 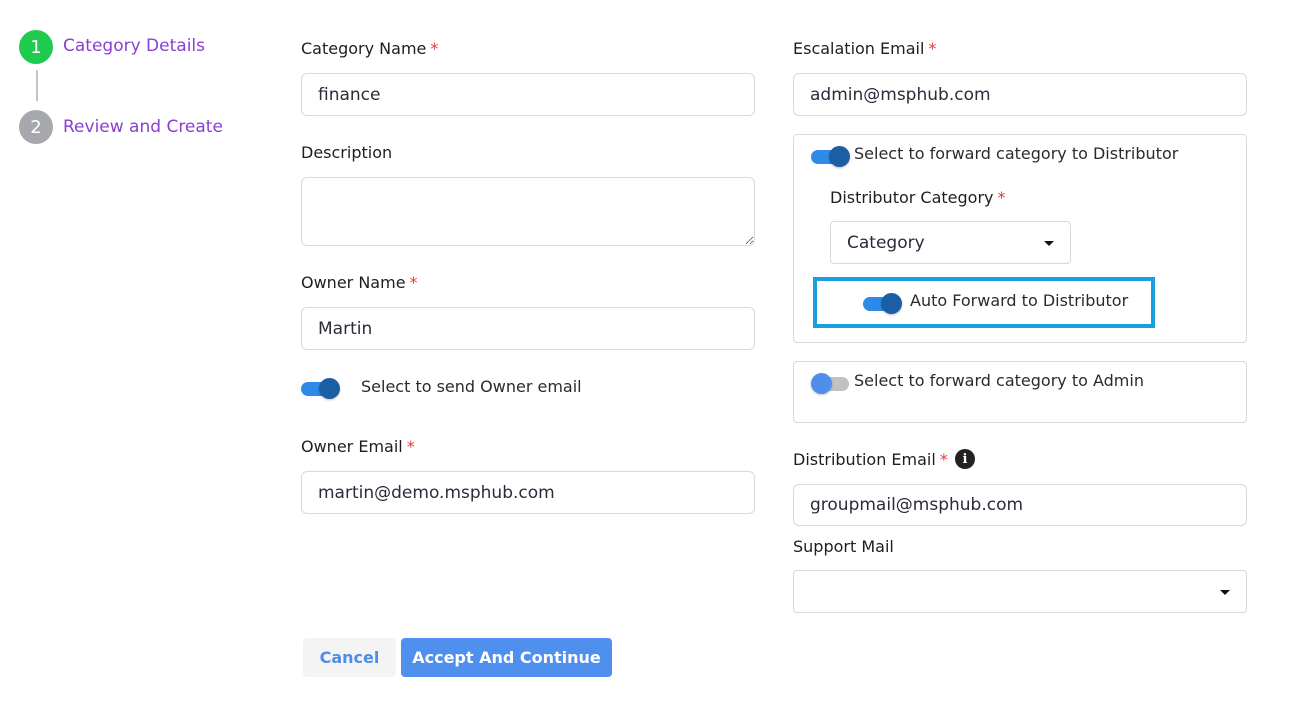 What do you see at coordinates (359, 282) in the screenshot?
I see `owner-name-label: Owner Name *` at bounding box center [359, 282].